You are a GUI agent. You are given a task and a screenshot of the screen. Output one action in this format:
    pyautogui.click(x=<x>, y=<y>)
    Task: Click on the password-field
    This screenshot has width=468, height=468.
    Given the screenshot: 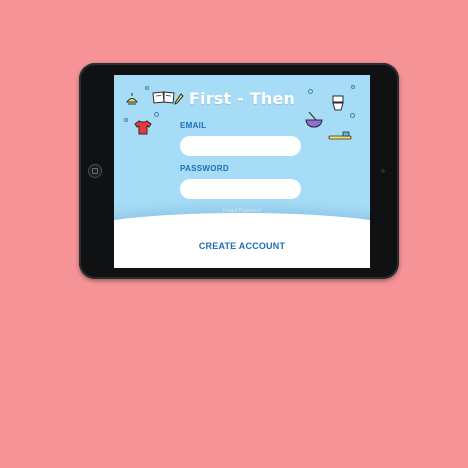 What is the action you would take?
    pyautogui.click(x=240, y=189)
    